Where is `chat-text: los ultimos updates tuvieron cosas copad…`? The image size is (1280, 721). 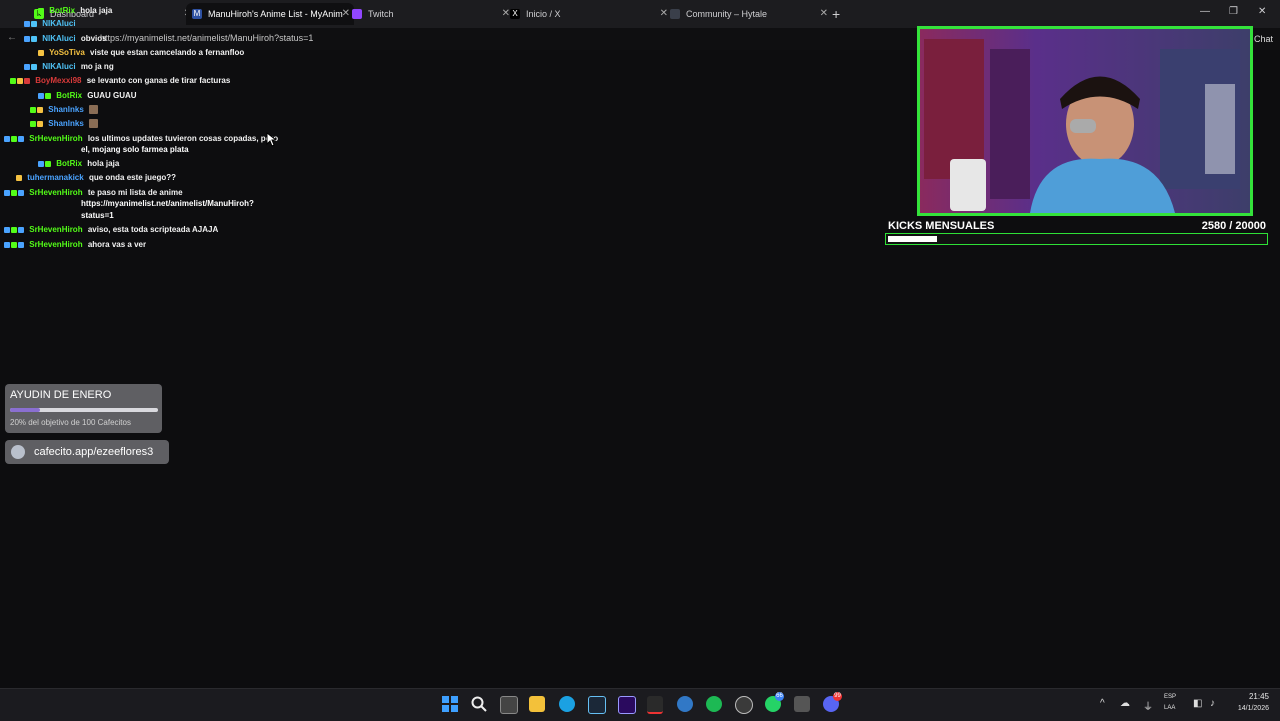 chat-text: los ultimos updates tuvieron cosas copad… is located at coordinates (183, 138).